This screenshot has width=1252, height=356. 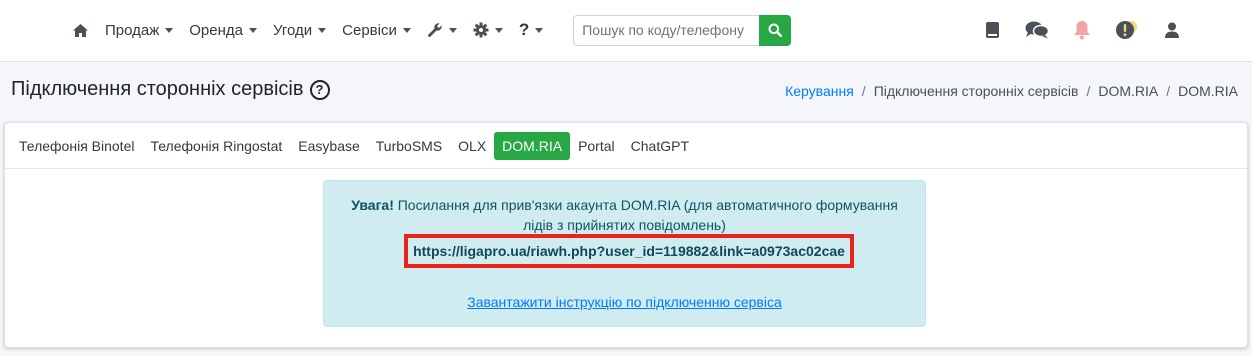 I want to click on main-menu: Продаж Оренда Угоди Сервіси ?, so click(x=428, y=30).